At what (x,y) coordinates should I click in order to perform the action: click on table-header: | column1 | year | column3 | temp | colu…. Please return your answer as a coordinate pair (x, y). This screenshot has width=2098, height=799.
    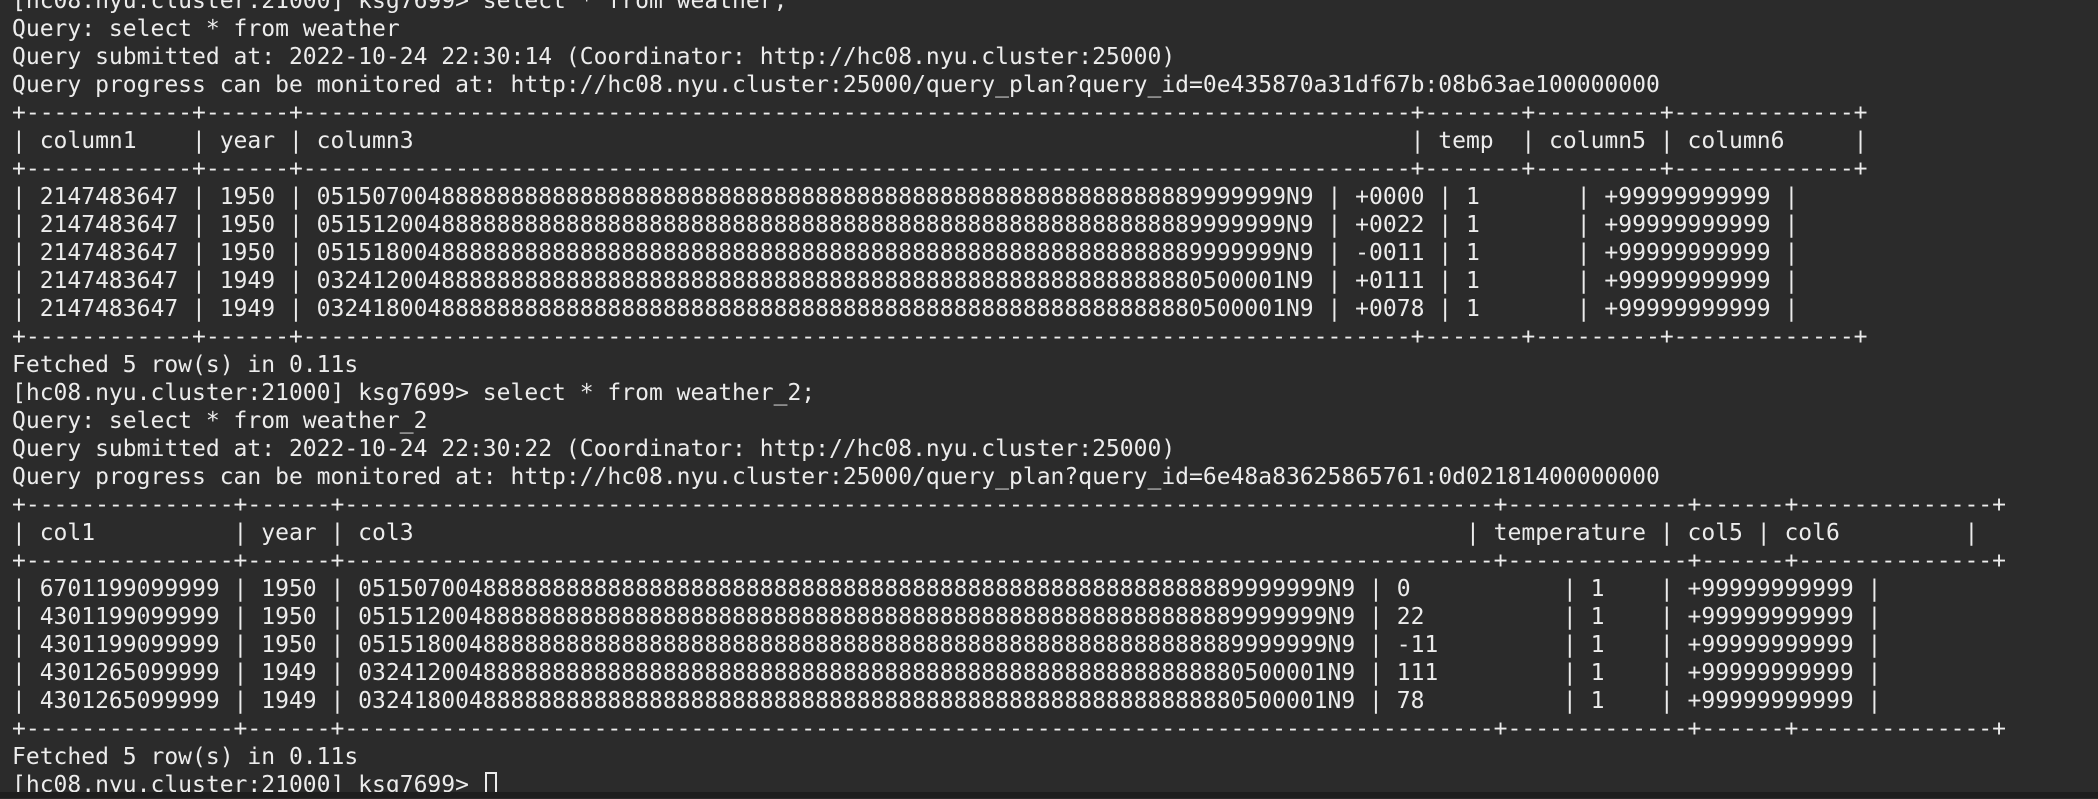
    Looking at the image, I should click on (940, 141).